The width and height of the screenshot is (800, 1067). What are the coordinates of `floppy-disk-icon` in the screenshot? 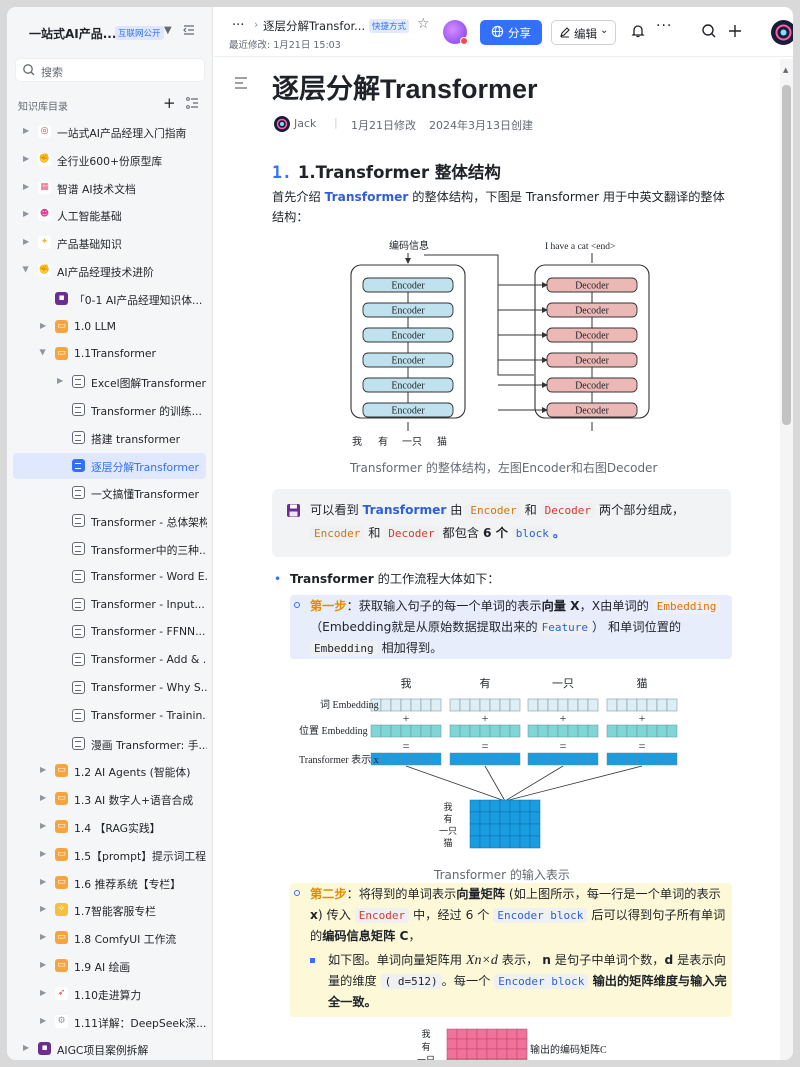 It's located at (293, 510).